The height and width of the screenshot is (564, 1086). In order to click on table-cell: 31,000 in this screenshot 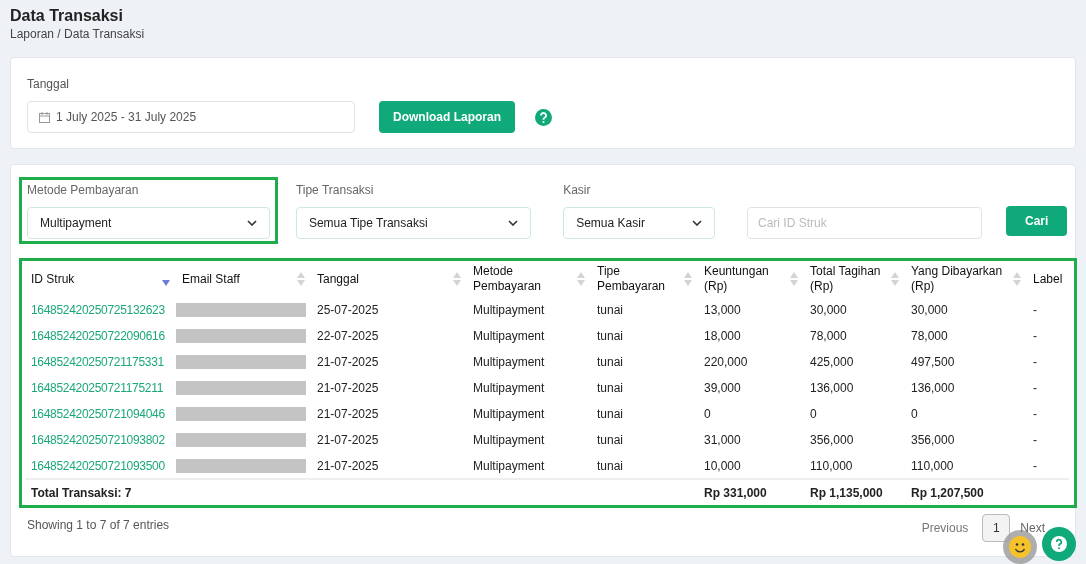, I will do `click(722, 440)`.